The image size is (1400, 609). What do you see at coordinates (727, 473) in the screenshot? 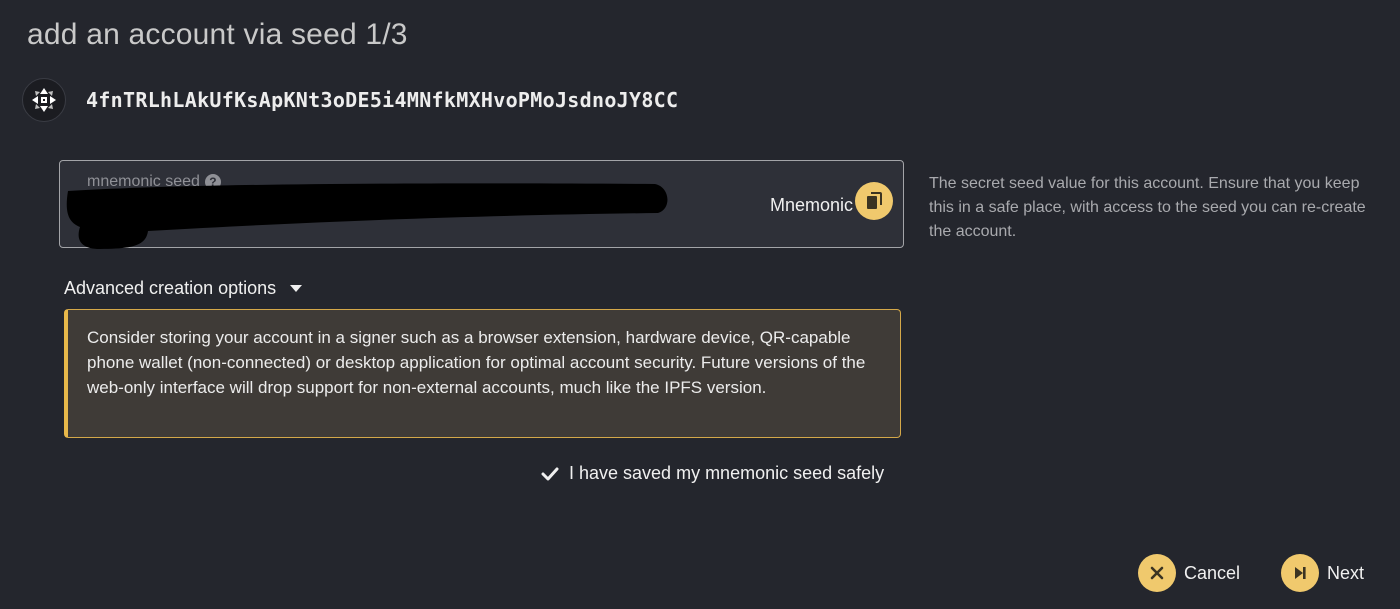
I see `saved-seed-label: I have saved my mnemonic seed safely` at bounding box center [727, 473].